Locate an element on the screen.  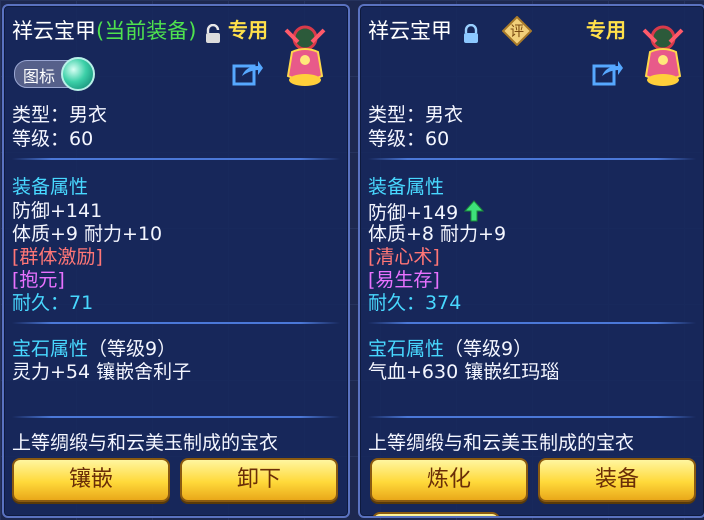
refine-button: 炼化 is located at coordinates (449, 480).